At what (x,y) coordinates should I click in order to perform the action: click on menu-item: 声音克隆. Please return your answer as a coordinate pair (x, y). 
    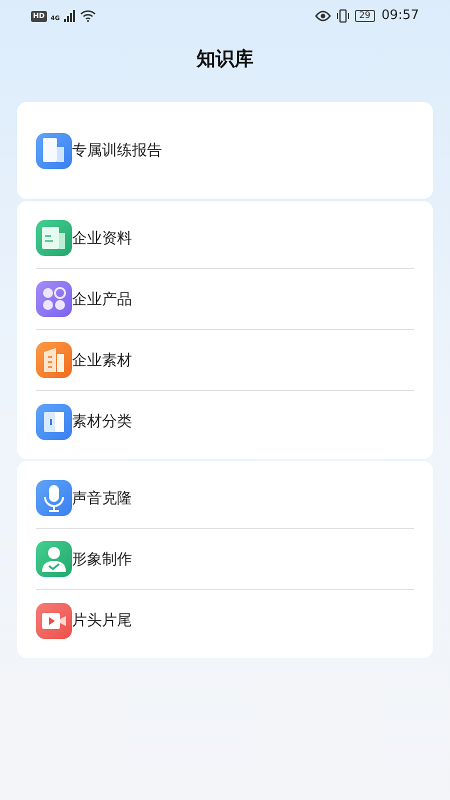
    Looking at the image, I should click on (225, 498).